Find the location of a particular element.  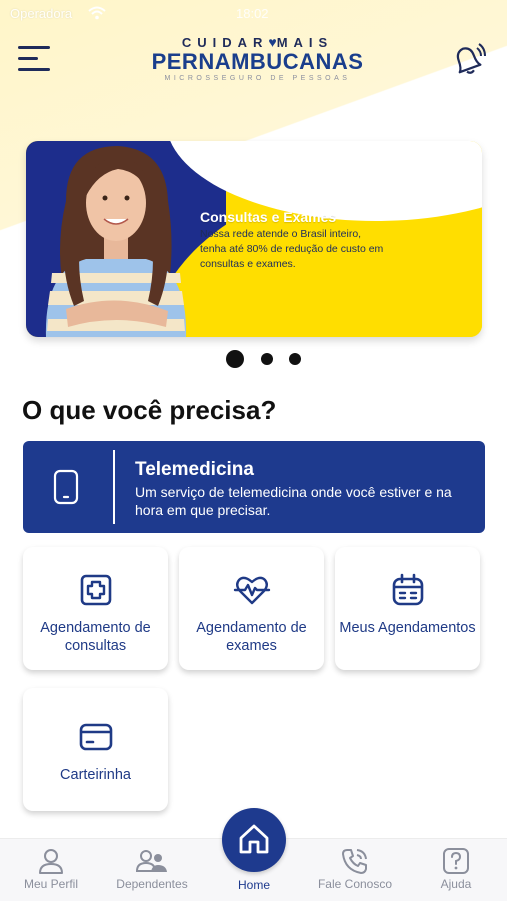

tile-meus-agendamentos: Meus Agendamentos is located at coordinates (407, 608).